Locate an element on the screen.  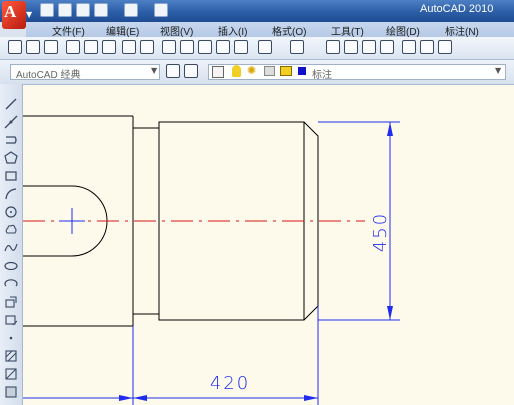
pan-icon is located at coordinates (333, 47).